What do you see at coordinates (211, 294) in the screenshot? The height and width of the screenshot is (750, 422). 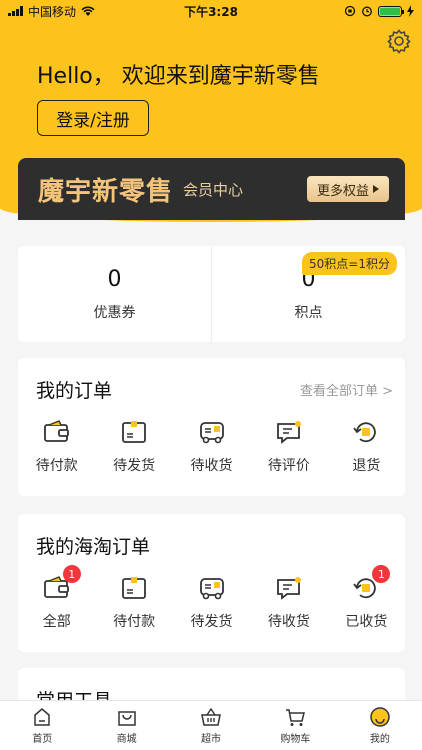 I see `points-card: 0 优惠券 0 积点 50积点=1积分` at bounding box center [211, 294].